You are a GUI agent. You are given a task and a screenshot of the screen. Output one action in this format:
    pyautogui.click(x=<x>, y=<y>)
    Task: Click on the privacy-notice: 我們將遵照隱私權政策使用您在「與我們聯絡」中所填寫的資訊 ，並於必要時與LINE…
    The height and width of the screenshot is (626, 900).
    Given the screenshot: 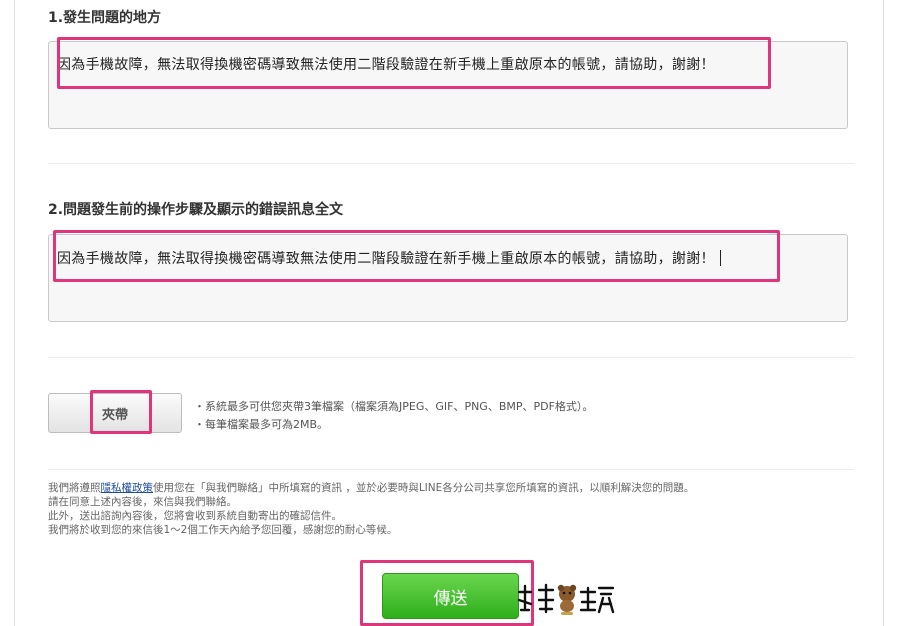 What is the action you would take?
    pyautogui.click(x=371, y=509)
    